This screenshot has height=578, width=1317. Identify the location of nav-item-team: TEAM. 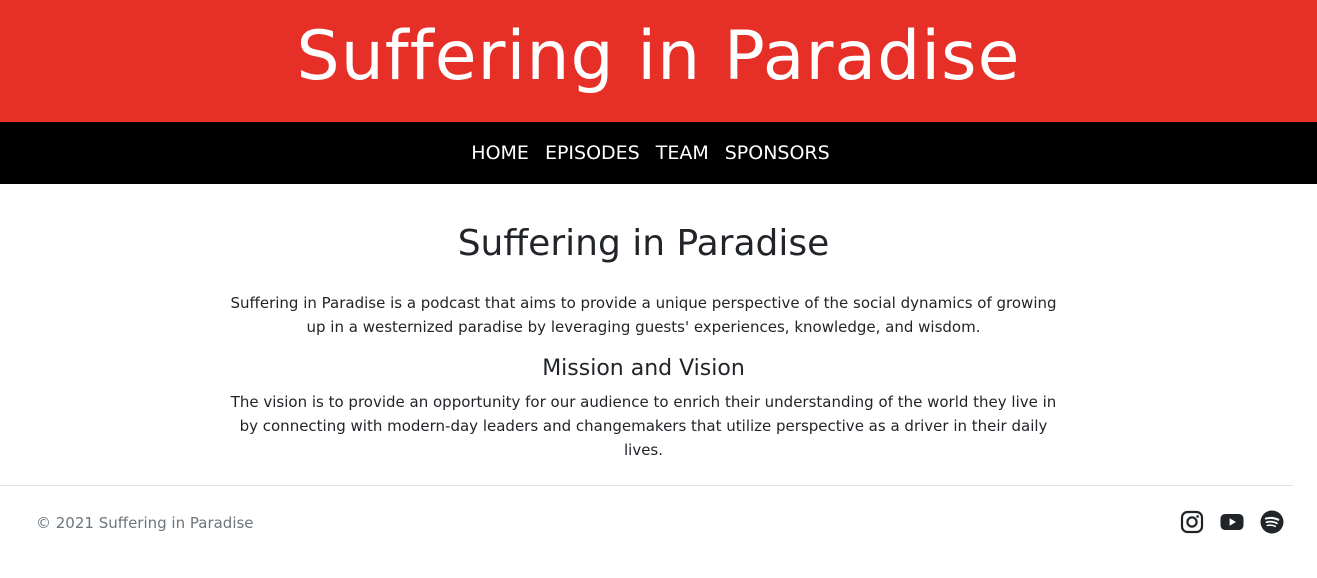
(682, 153).